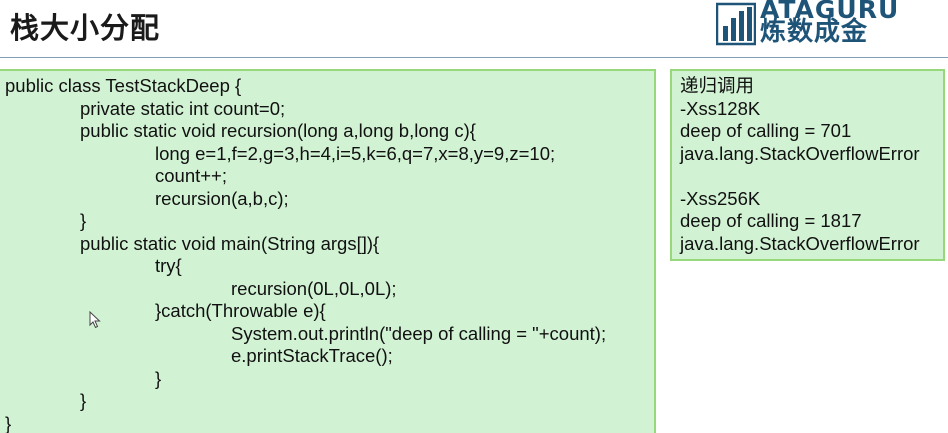 The height and width of the screenshot is (433, 948). What do you see at coordinates (312, 355) in the screenshot?
I see `code-line: e.printStackTrace();` at bounding box center [312, 355].